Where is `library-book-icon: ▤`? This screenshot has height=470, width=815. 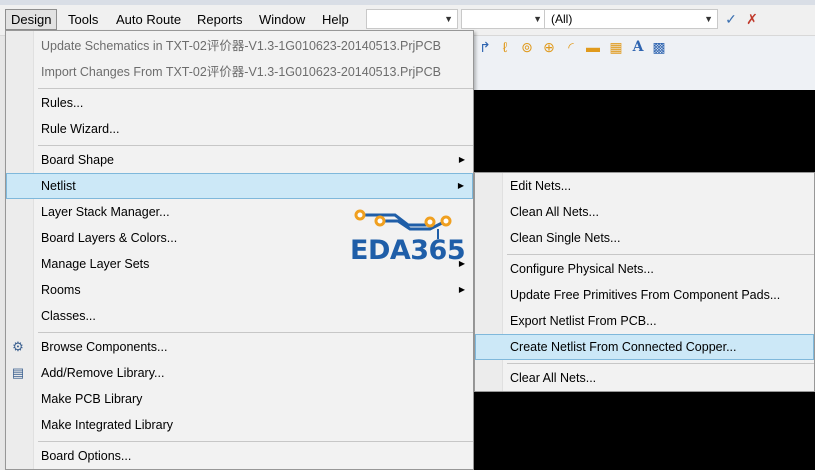
library-book-icon: ▤ is located at coordinates (18, 372).